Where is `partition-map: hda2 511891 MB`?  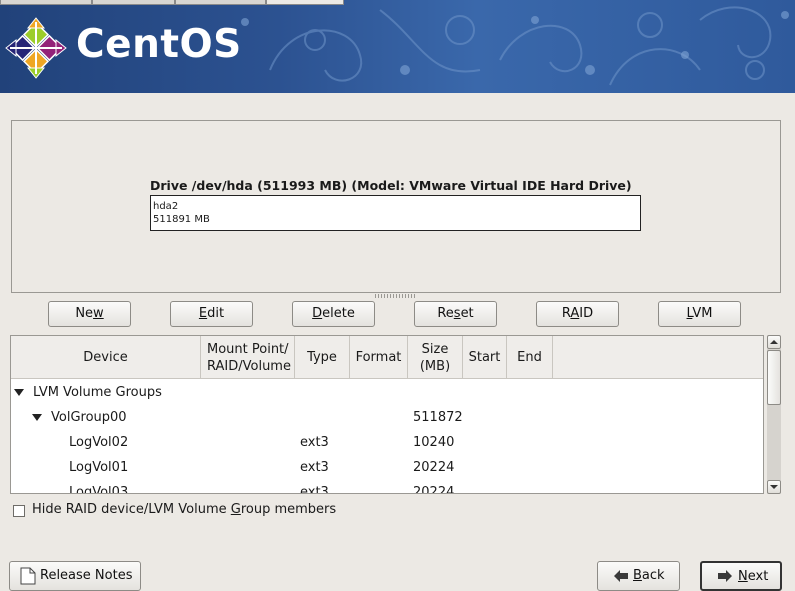
partition-map: hda2 511891 MB is located at coordinates (395, 213).